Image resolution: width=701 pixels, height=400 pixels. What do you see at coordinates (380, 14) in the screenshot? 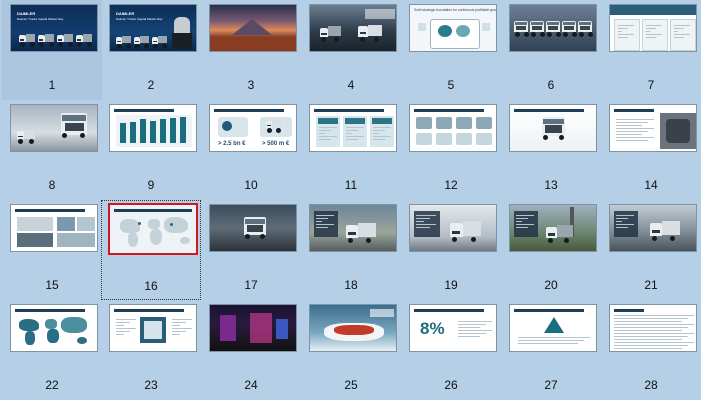
I see `caption-box` at bounding box center [380, 14].